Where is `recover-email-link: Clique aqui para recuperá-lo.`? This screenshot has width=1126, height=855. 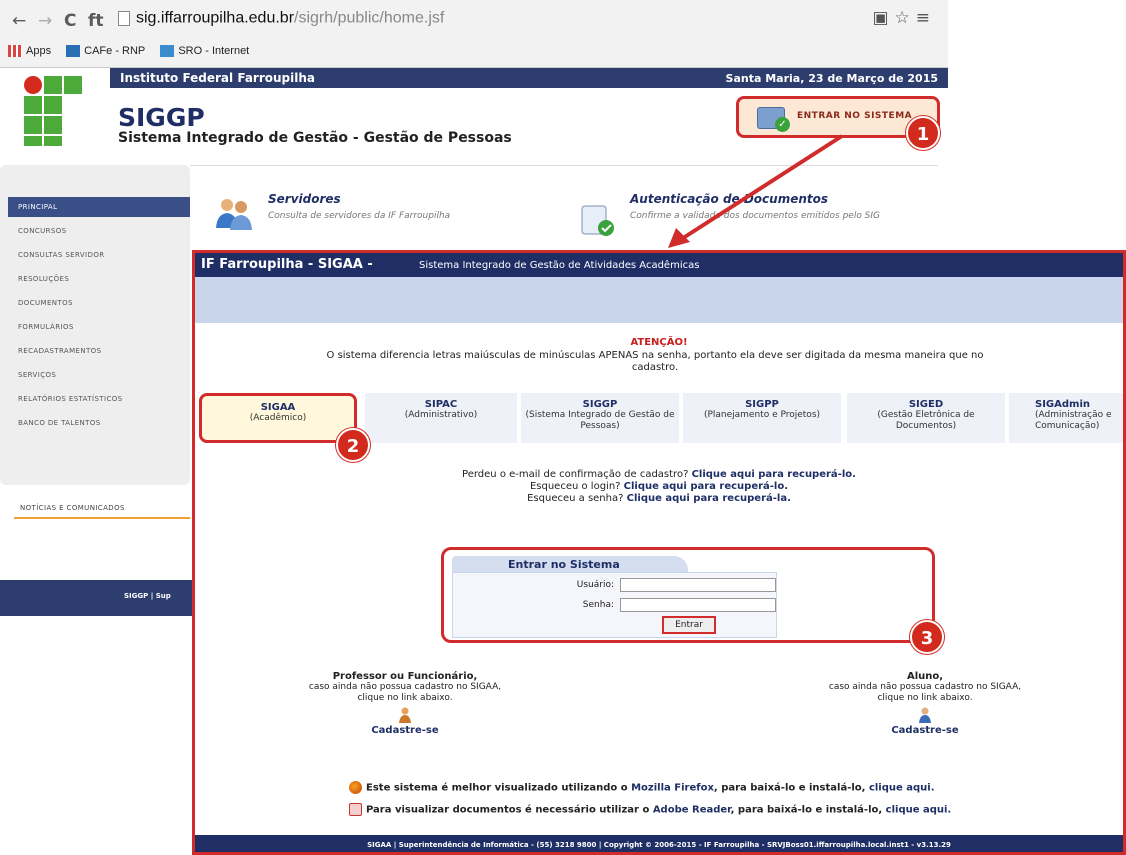 recover-email-link: Clique aqui para recuperá-lo. is located at coordinates (774, 474).